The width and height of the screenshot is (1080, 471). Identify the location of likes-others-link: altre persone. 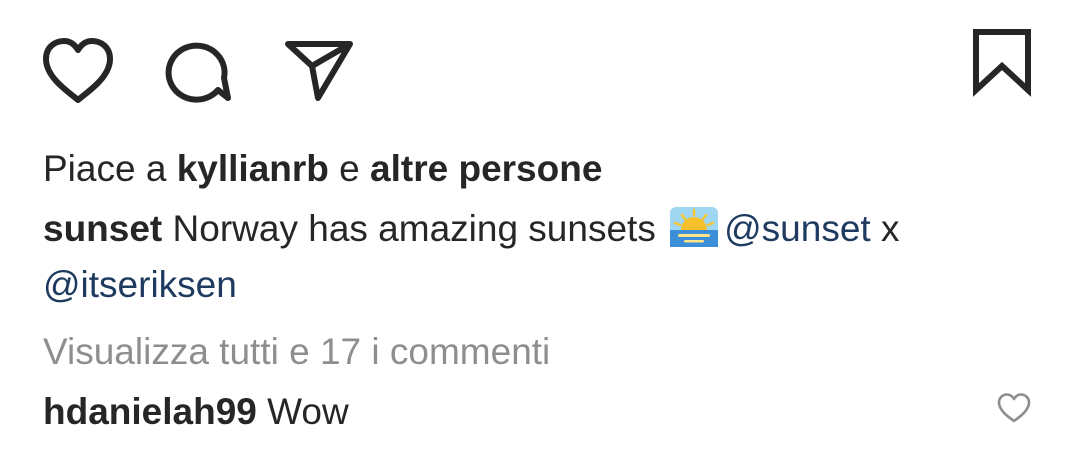
(486, 168).